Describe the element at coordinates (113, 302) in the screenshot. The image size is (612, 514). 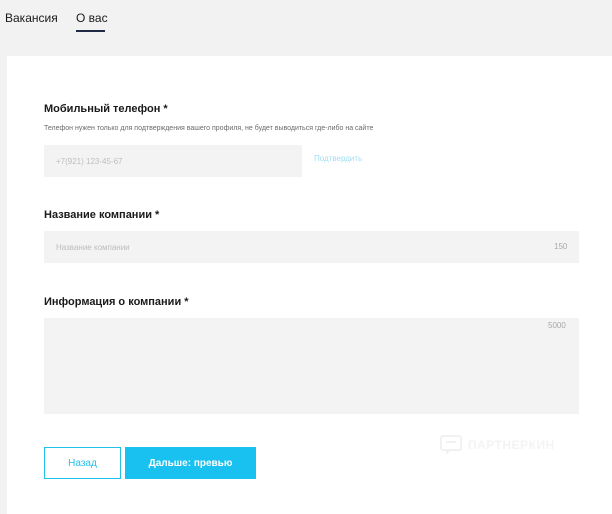
I see `company-info-label-text: Информация о компании` at that location.